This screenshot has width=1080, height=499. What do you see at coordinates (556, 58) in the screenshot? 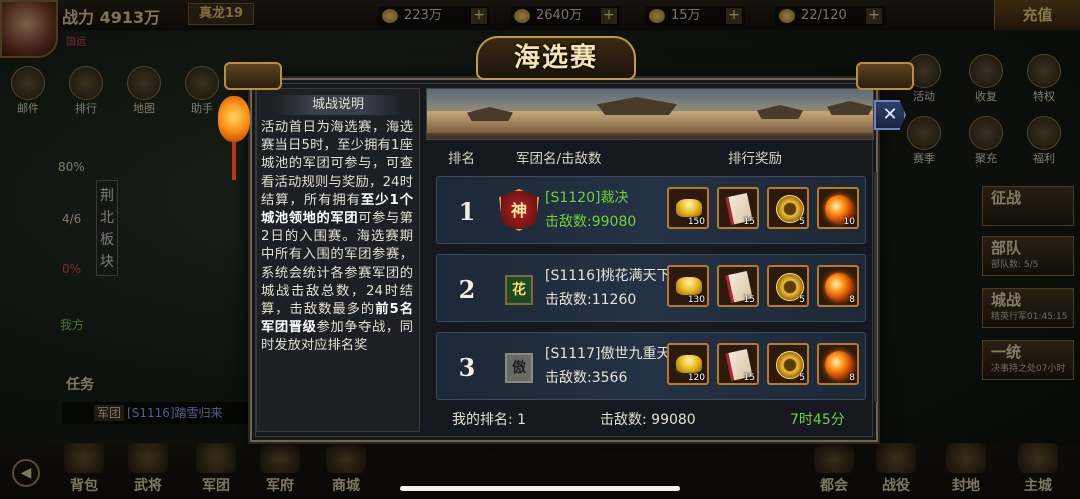
I see `dialog-title: 海选赛` at bounding box center [556, 58].